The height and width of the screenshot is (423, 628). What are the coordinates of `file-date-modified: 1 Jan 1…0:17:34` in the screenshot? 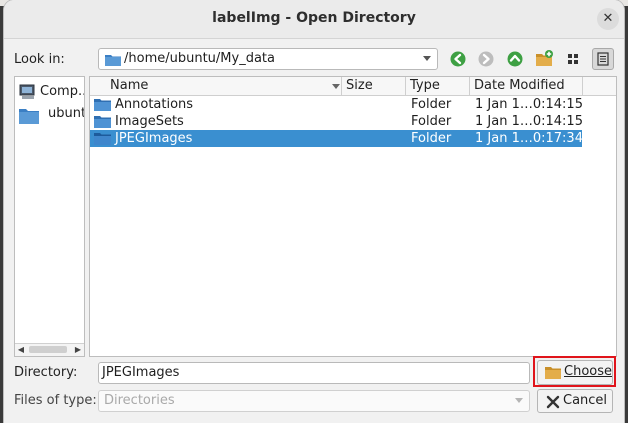 It's located at (529, 138).